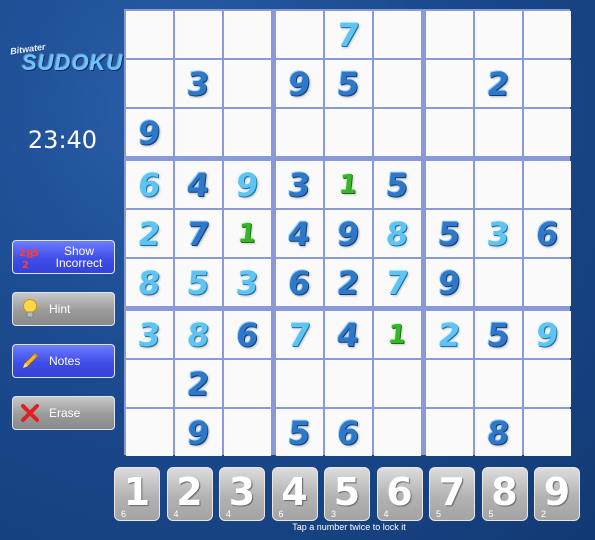 The height and width of the screenshot is (540, 595). I want to click on number-key: 75, so click(452, 494).